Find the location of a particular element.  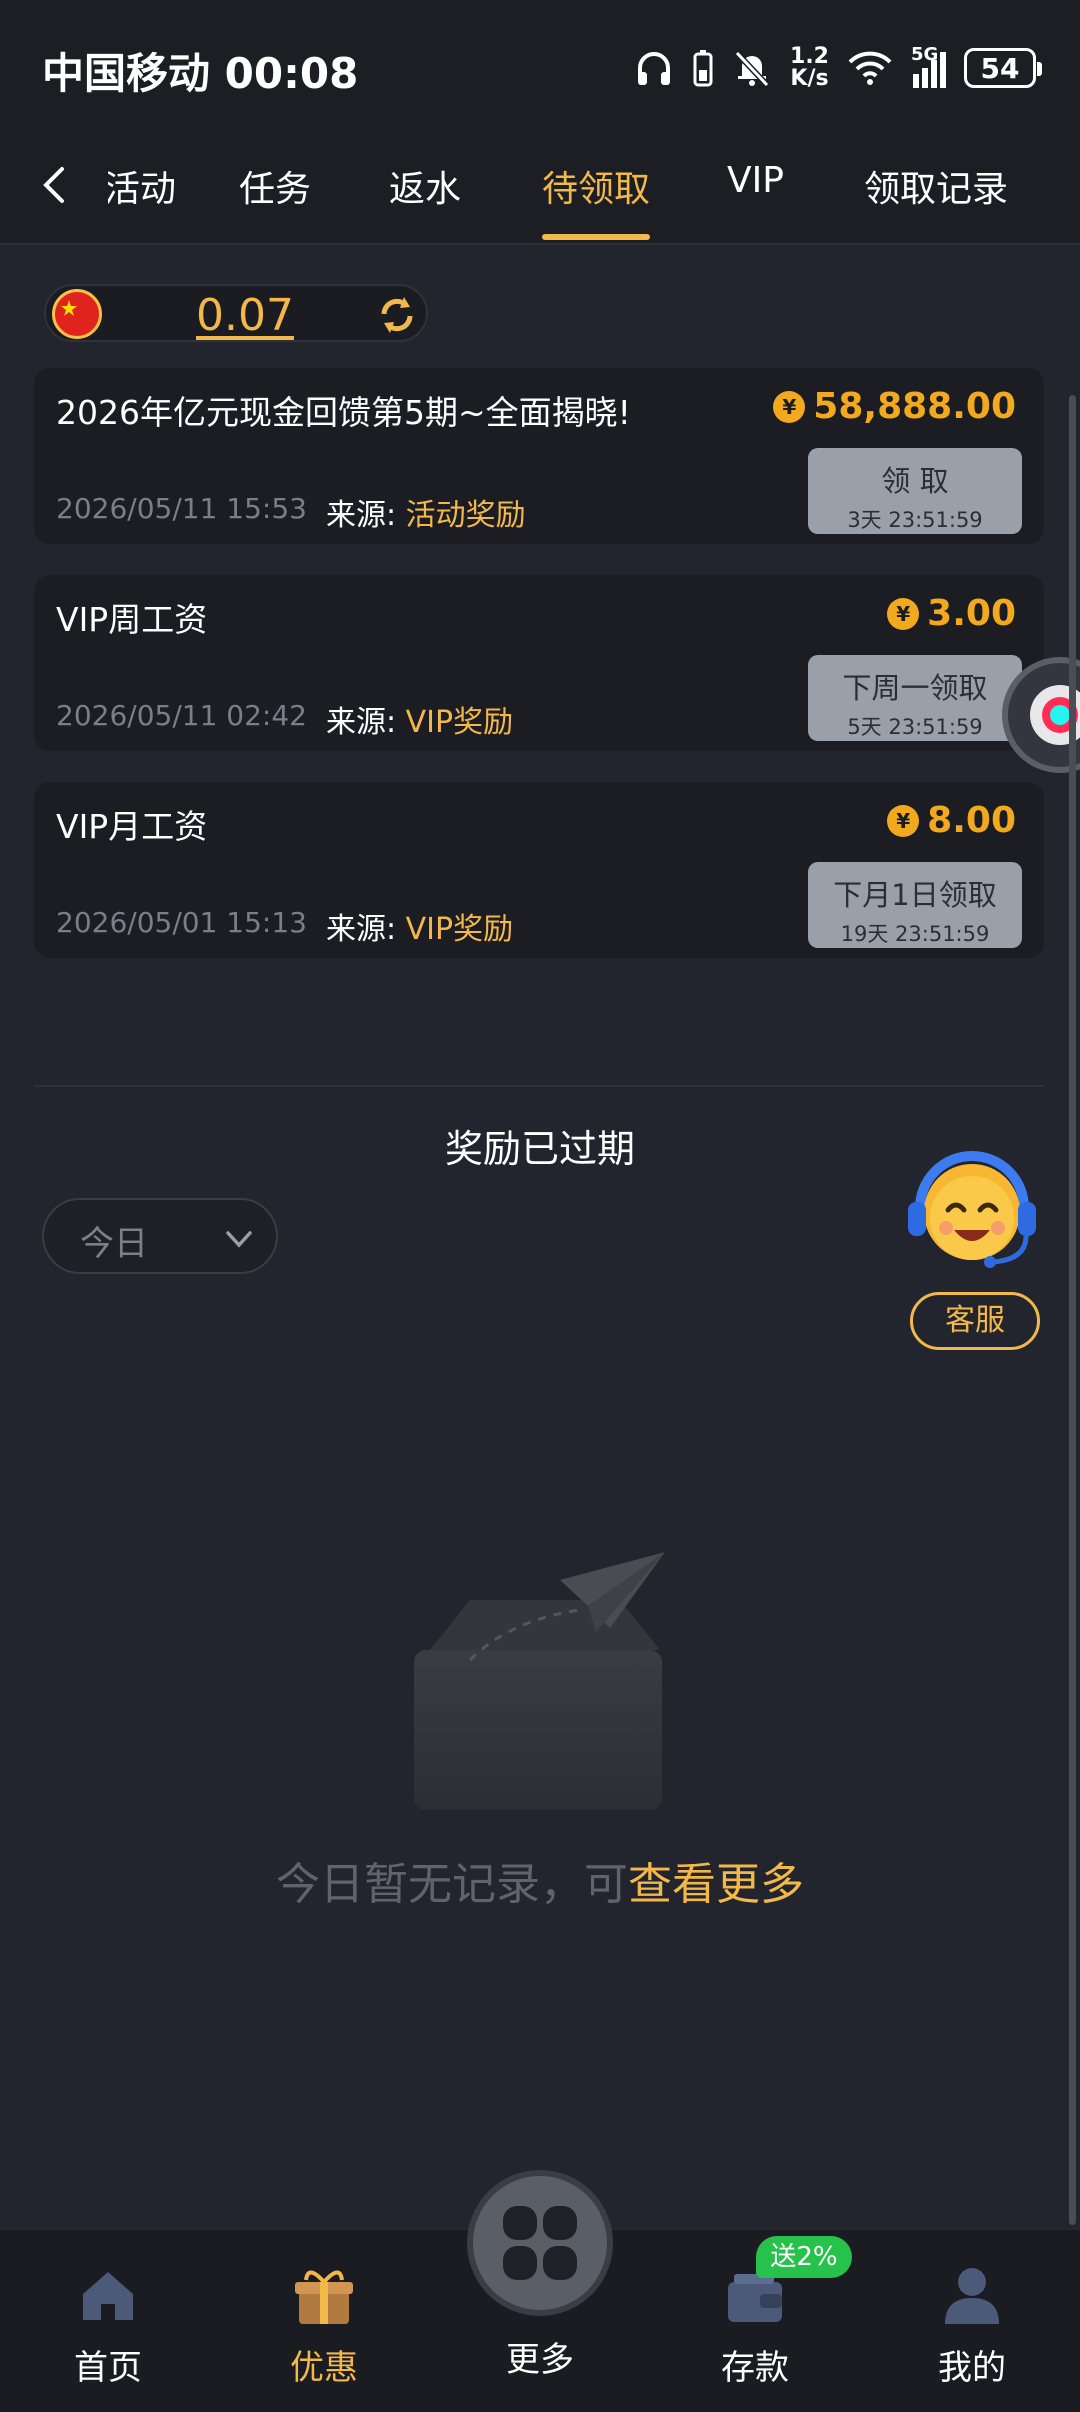

clock: 00:08 is located at coordinates (291, 73).